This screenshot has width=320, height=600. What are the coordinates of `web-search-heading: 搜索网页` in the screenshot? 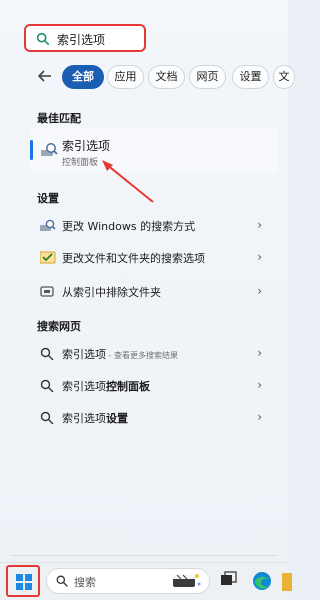 It's located at (59, 326).